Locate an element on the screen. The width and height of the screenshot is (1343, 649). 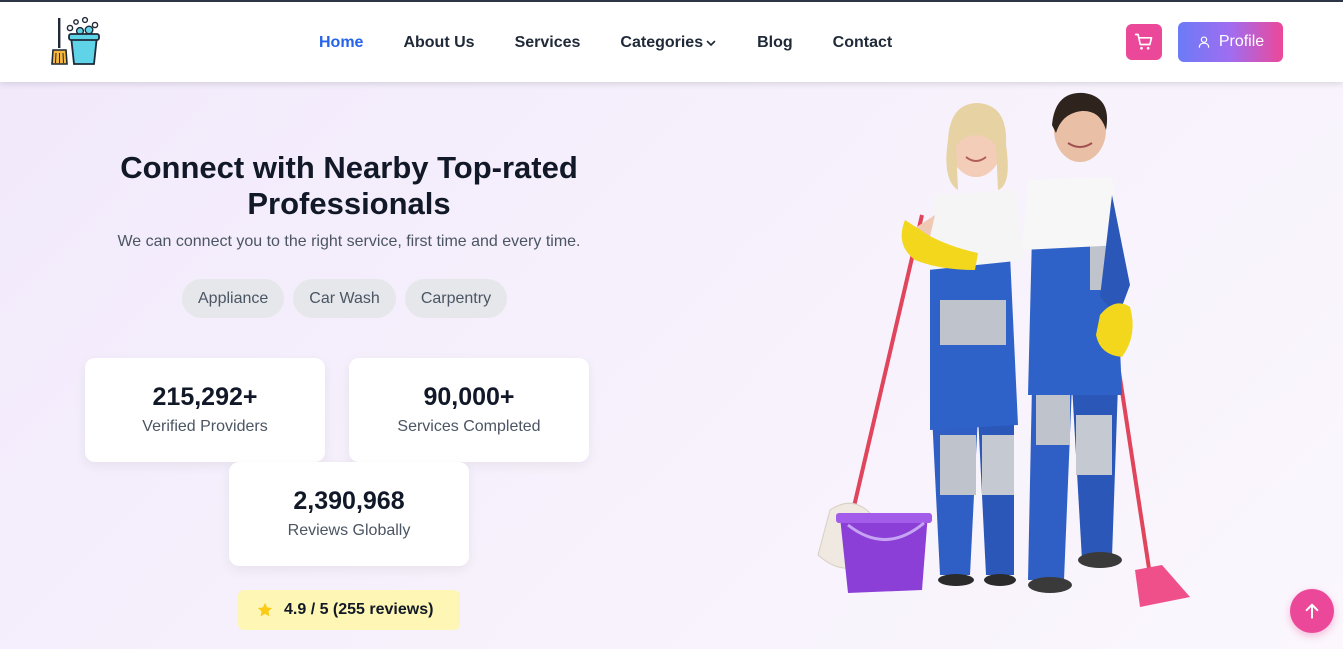
chip-appliance: Appliance is located at coordinates (233, 298).